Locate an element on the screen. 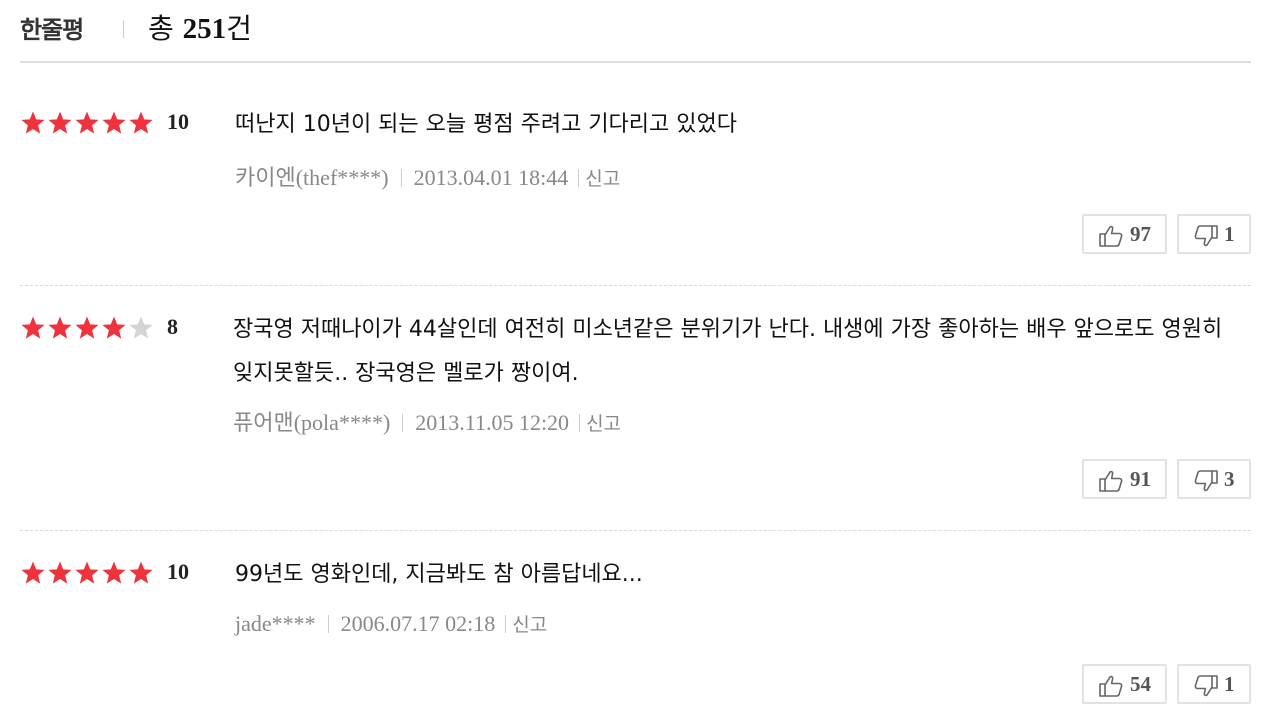 This screenshot has height=724, width=1267. header-divider is located at coordinates (123, 29).